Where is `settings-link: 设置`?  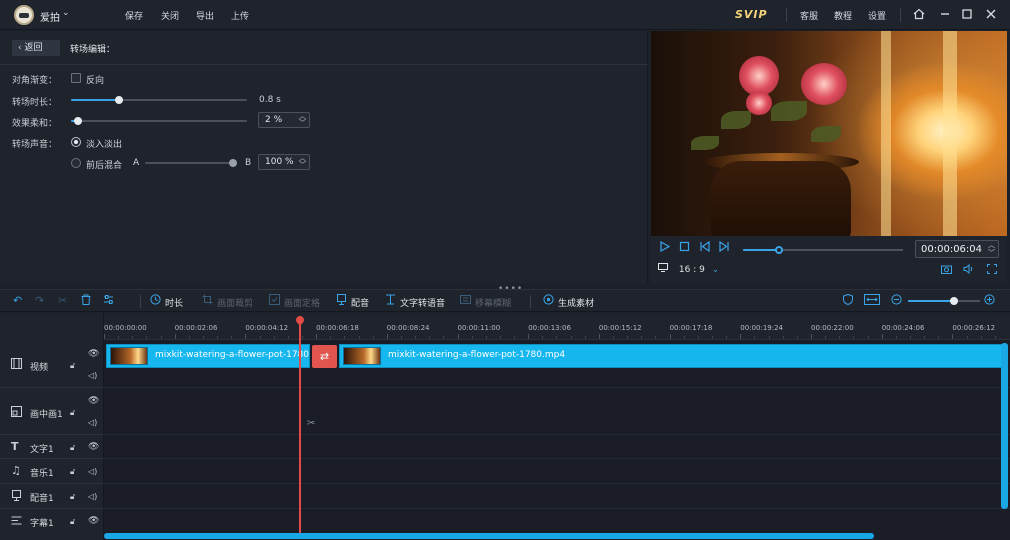
settings-link: 设置 is located at coordinates (877, 15).